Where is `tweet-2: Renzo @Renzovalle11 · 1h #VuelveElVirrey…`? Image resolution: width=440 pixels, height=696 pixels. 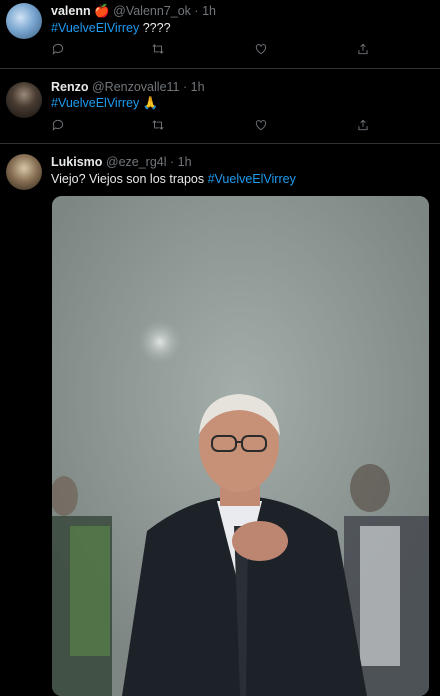 tweet-2: Renzo @Renzovalle11 · 1h #VuelveElVirrey… is located at coordinates (220, 106).